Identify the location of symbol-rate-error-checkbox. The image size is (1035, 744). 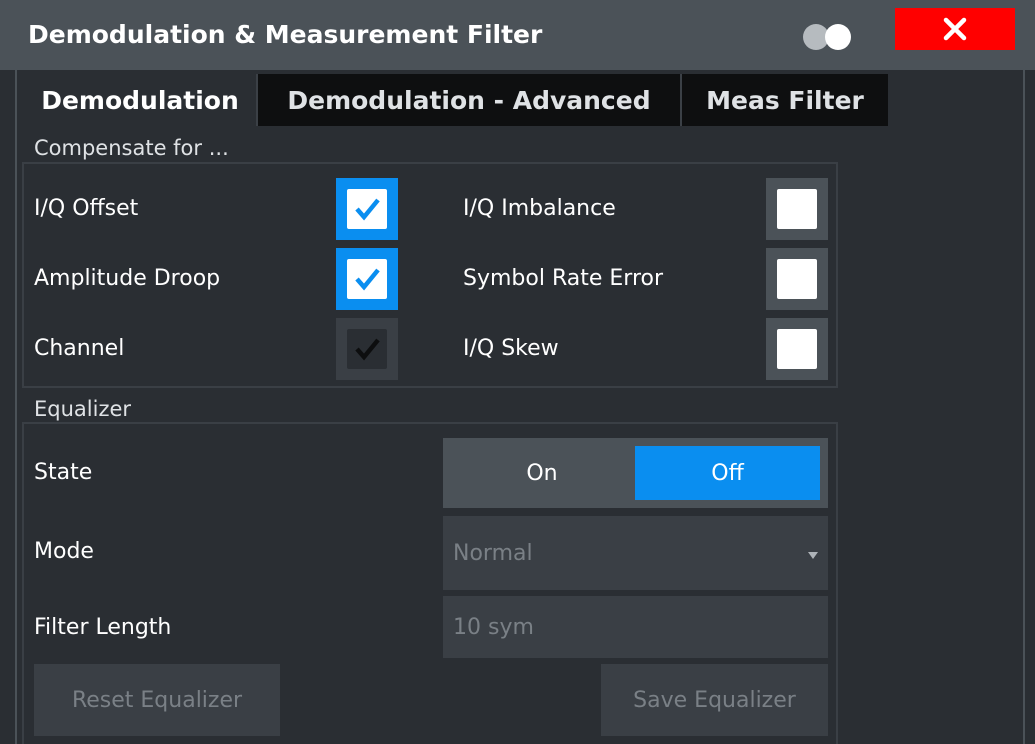
(797, 279).